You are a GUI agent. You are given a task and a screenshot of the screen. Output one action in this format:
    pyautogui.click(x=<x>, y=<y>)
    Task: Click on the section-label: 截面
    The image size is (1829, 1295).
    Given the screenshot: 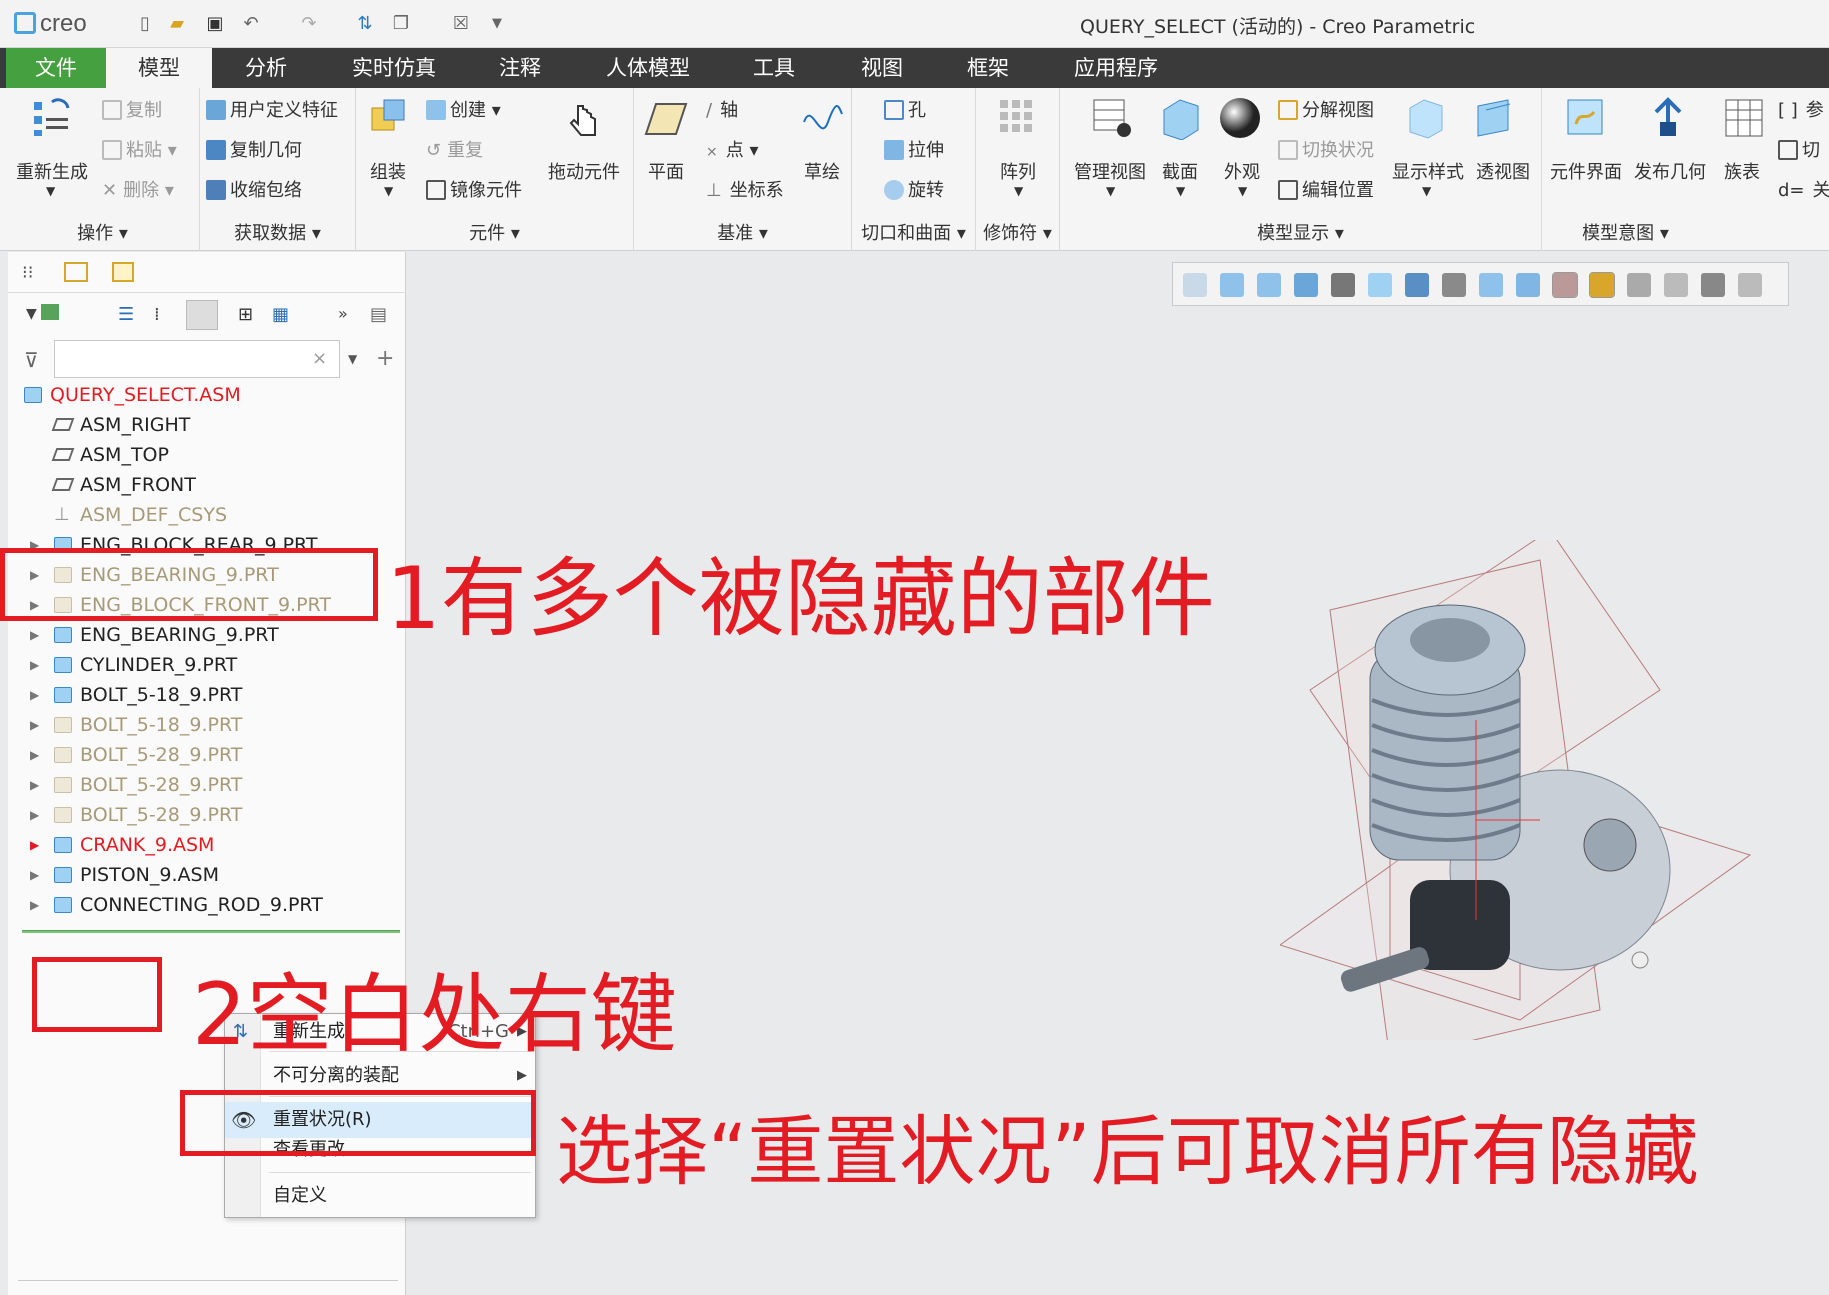 What is the action you would take?
    pyautogui.click(x=1180, y=171)
    